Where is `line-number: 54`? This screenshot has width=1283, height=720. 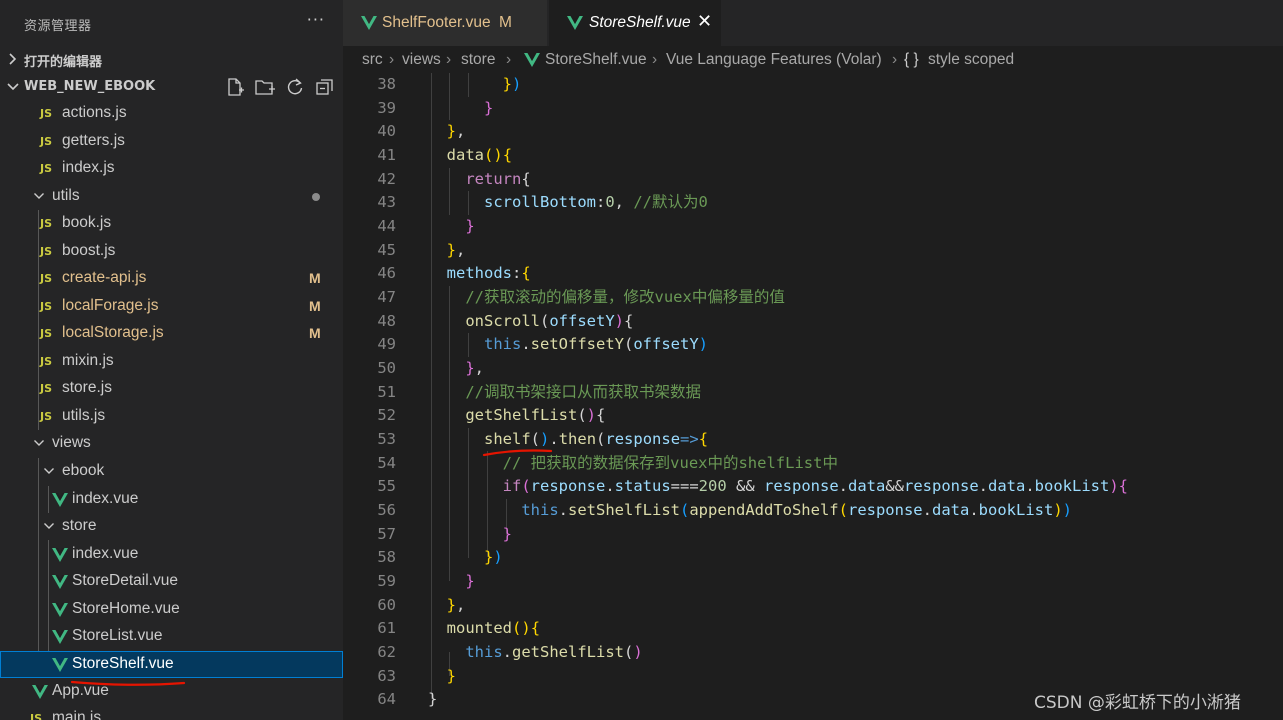
line-number: 54 is located at coordinates (386, 462).